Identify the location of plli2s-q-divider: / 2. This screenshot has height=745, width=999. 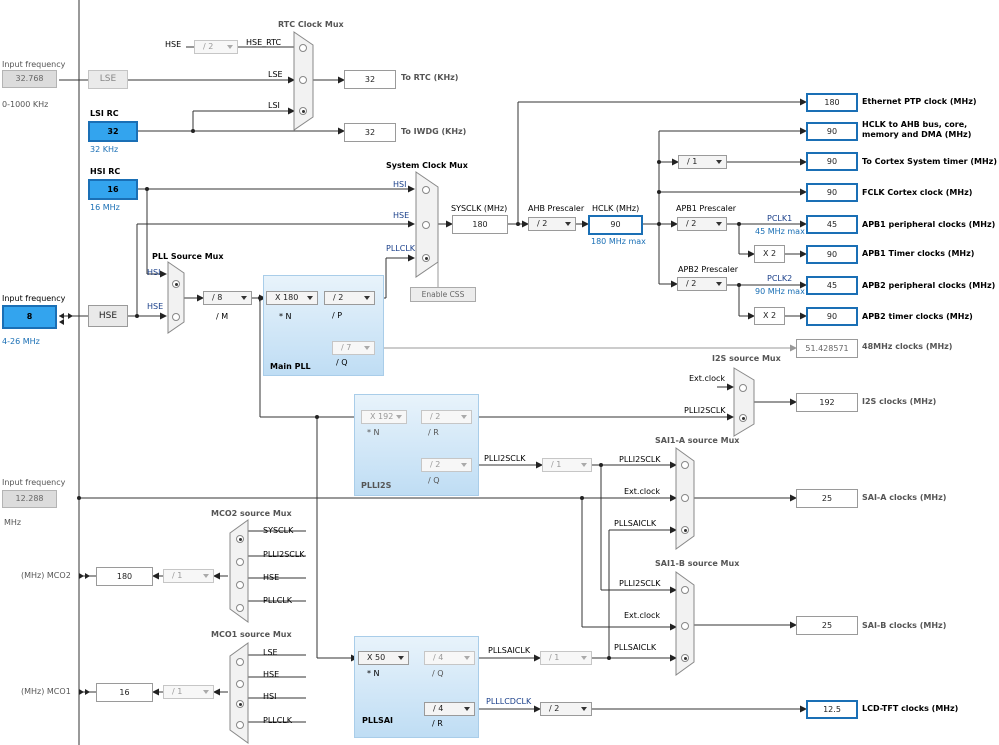
(446, 465).